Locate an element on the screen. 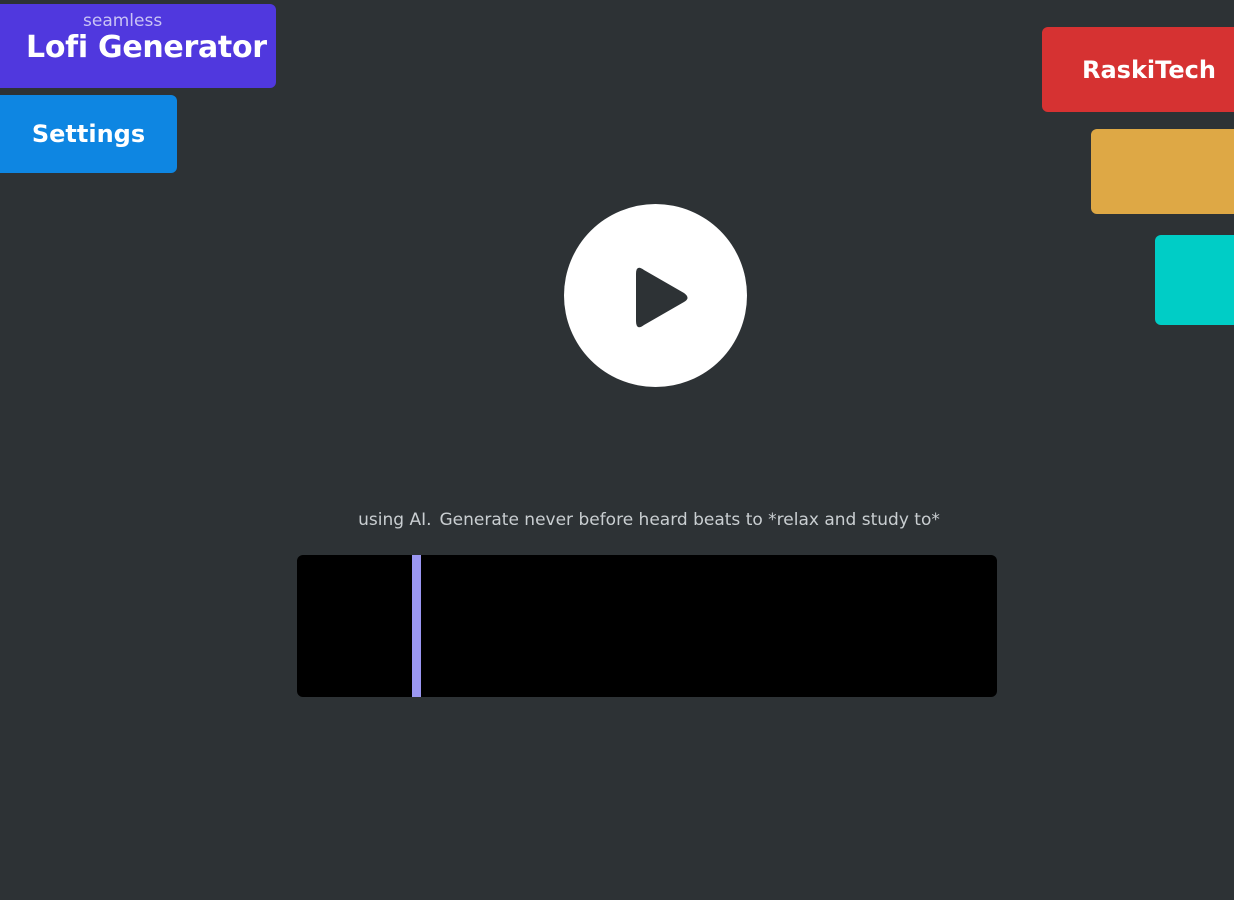  app-subtitle: seamless is located at coordinates (123, 21).